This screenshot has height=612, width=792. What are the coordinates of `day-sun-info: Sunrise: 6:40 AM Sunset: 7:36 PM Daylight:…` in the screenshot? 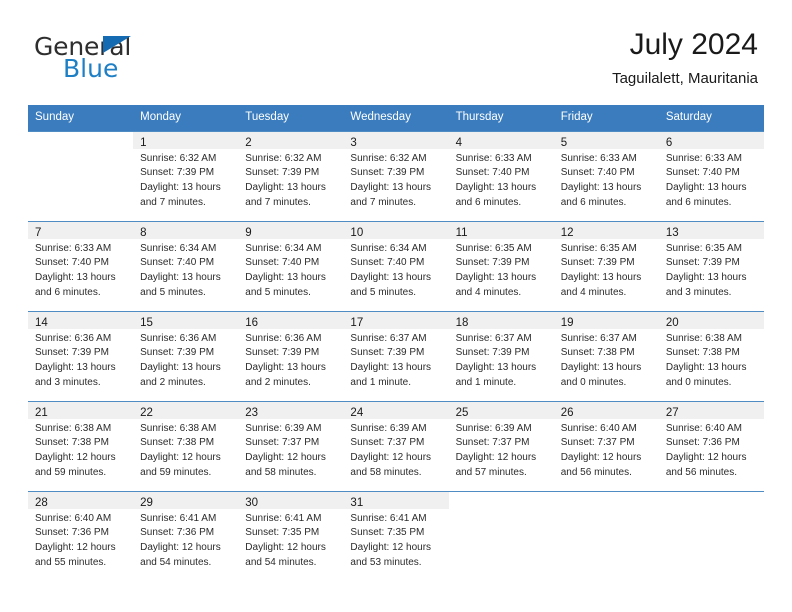 It's located at (711, 450).